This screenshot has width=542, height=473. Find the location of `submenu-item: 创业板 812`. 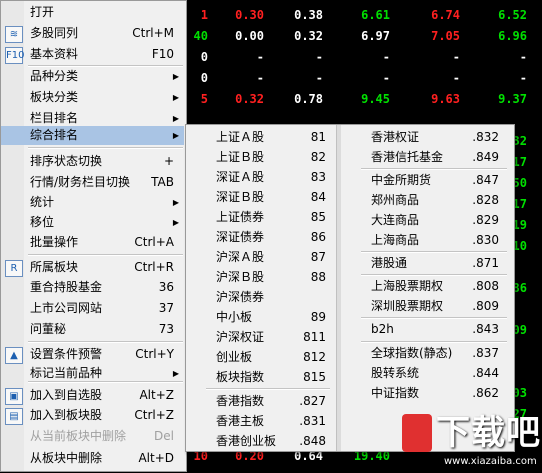

submenu-item: 创业板 812 is located at coordinates (271, 357).